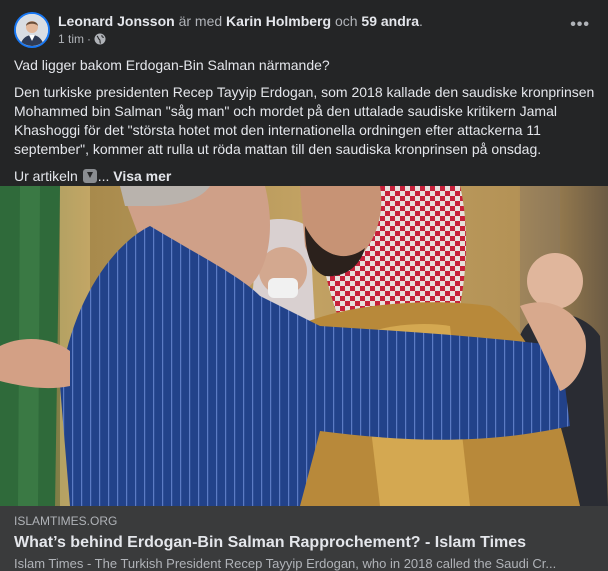 The image size is (608, 571). What do you see at coordinates (66, 521) in the screenshot?
I see `link-domain: ISLAMTIMES.ORG` at bounding box center [66, 521].